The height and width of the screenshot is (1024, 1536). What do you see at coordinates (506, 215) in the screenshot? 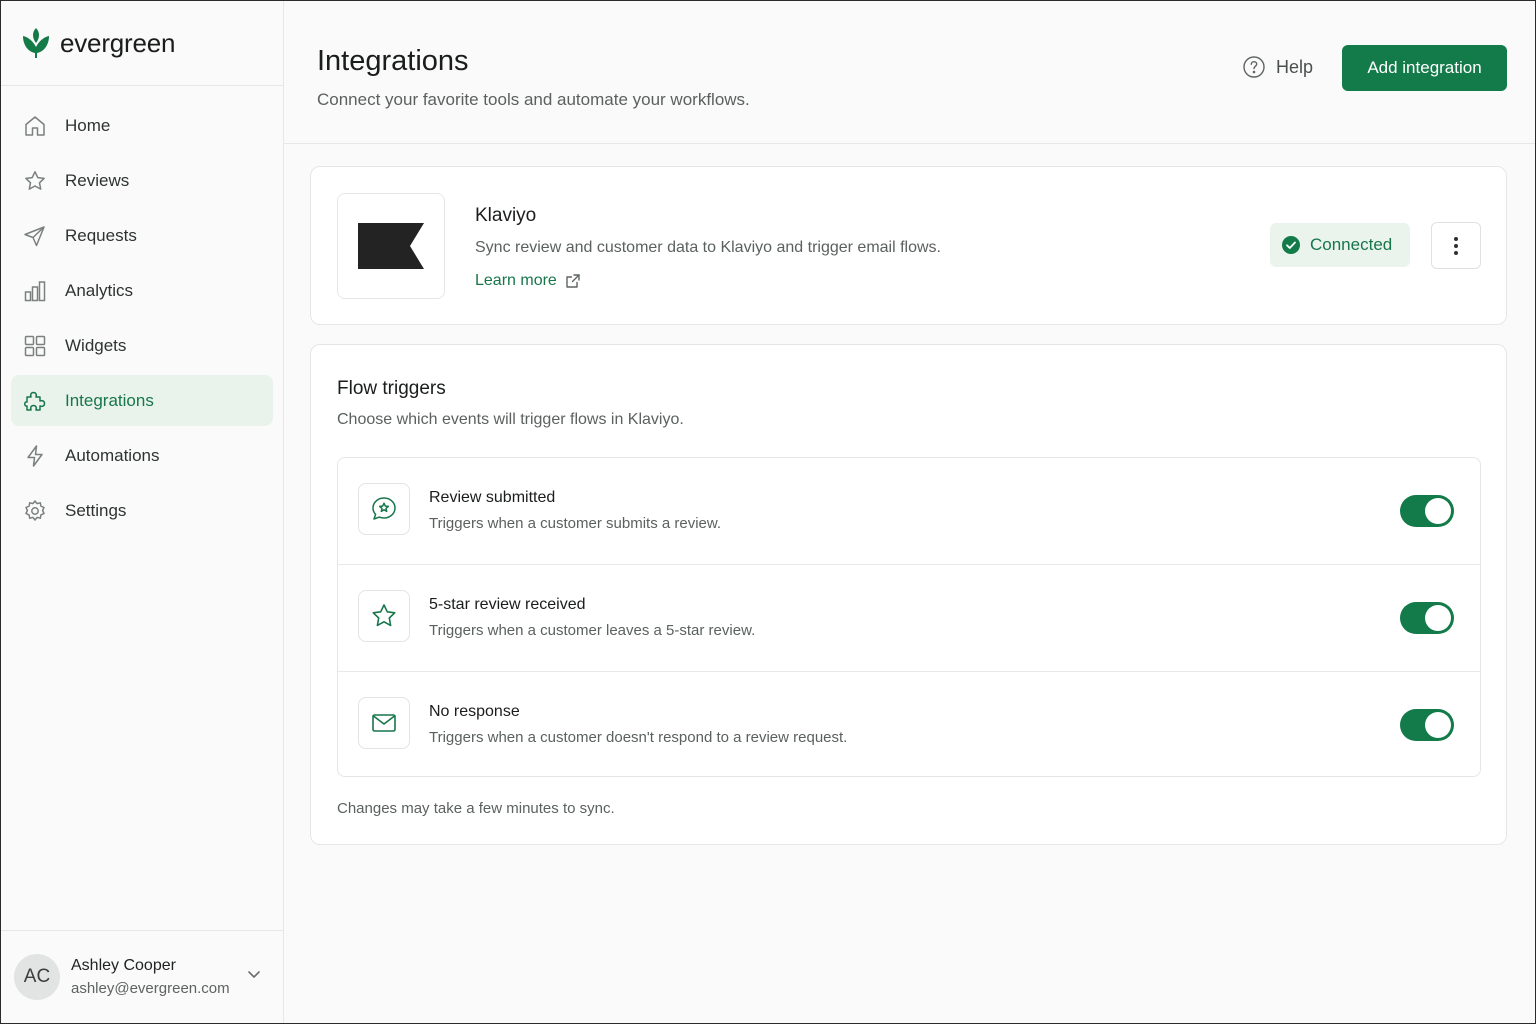
I see `integration-name: Klaviyo` at bounding box center [506, 215].